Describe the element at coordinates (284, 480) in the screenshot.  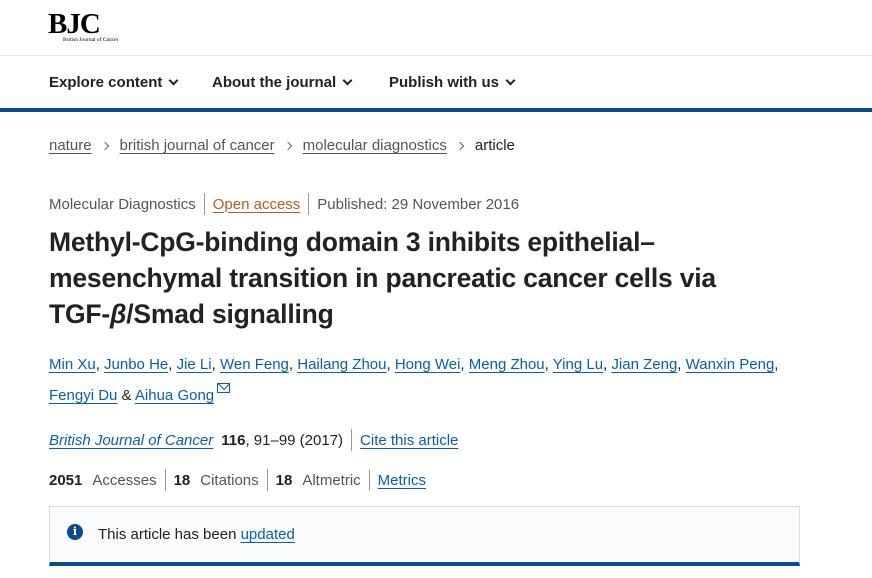
I see `altmetric-count: 18` at that location.